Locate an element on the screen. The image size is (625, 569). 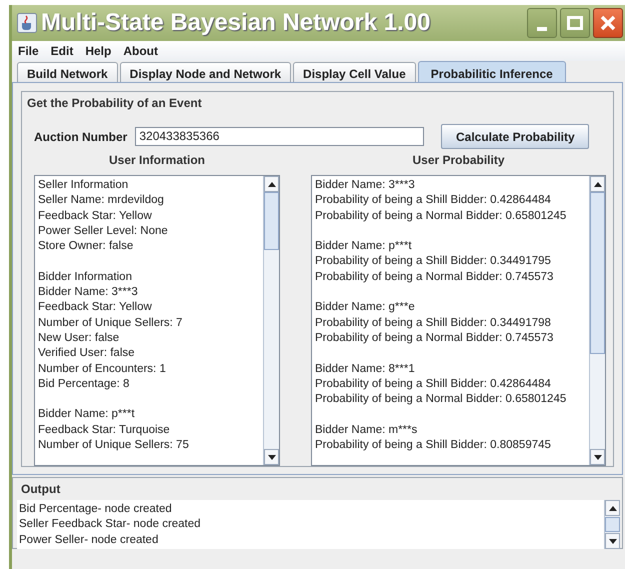
text-line: Number of Unique Sellers: 75 is located at coordinates (114, 446).